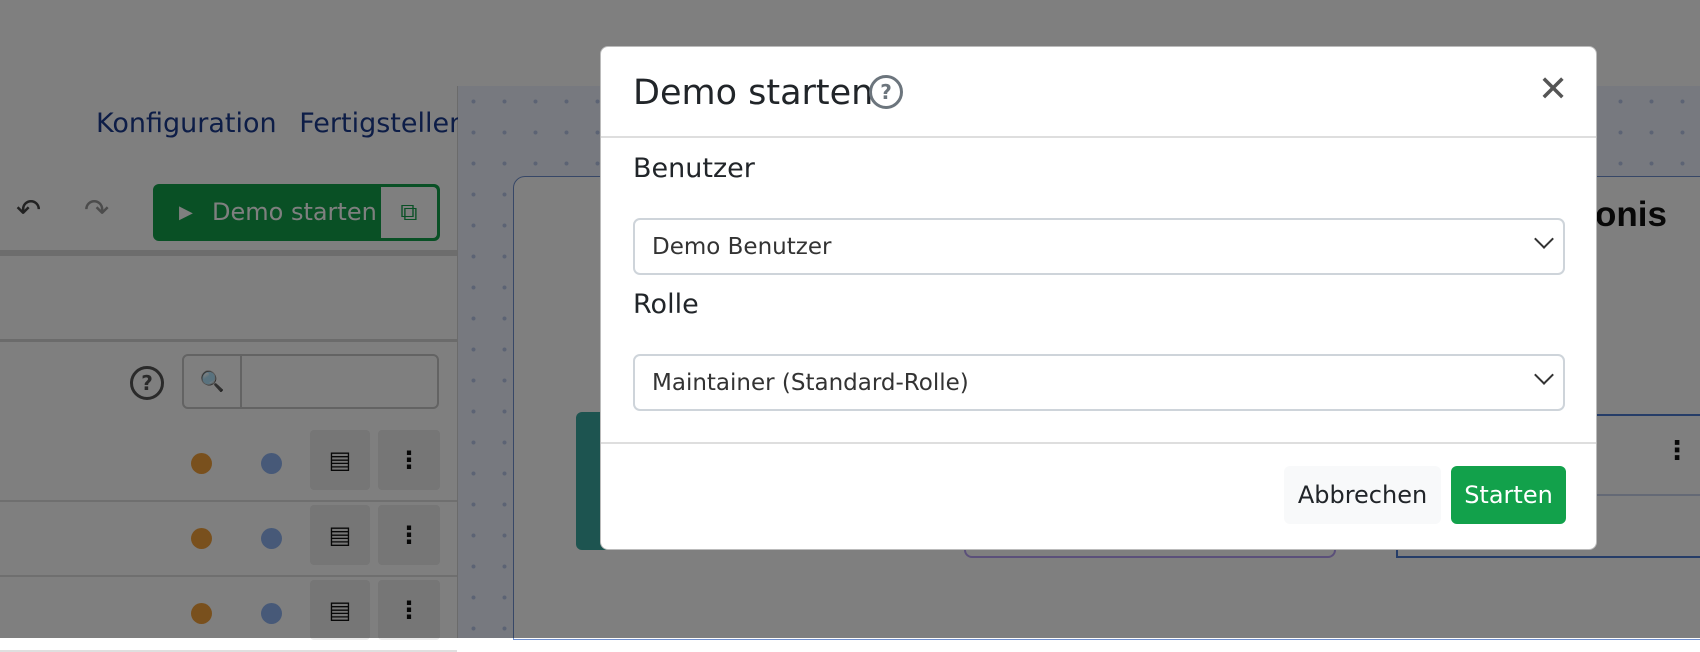 The height and width of the screenshot is (652, 1700). Describe the element at coordinates (810, 383) in the screenshot. I see `role-select-value: Maintainer (Standard-Rolle)` at that location.